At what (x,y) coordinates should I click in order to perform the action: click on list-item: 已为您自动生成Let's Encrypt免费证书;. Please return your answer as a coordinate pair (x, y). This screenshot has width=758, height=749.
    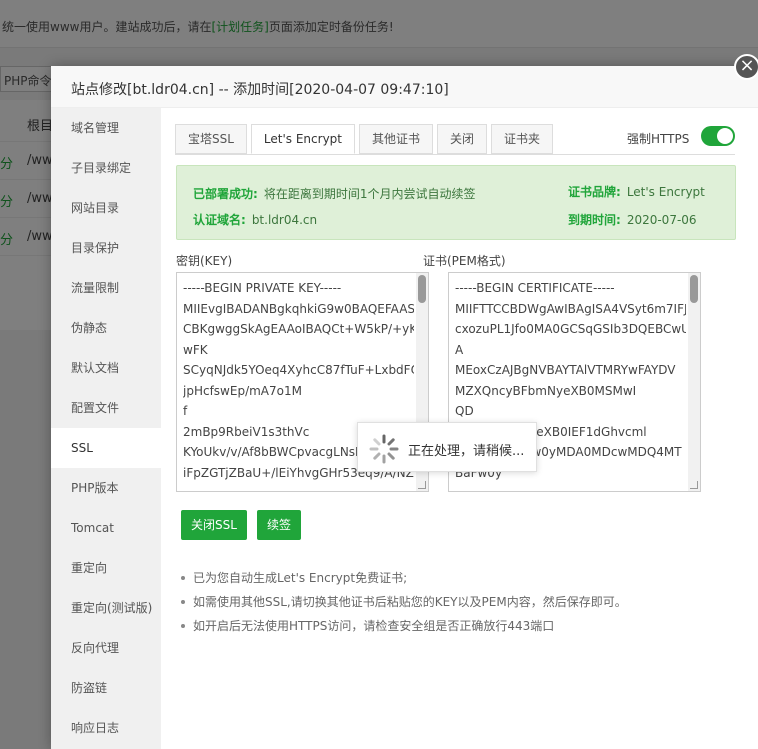
    Looking at the image, I should click on (461, 578).